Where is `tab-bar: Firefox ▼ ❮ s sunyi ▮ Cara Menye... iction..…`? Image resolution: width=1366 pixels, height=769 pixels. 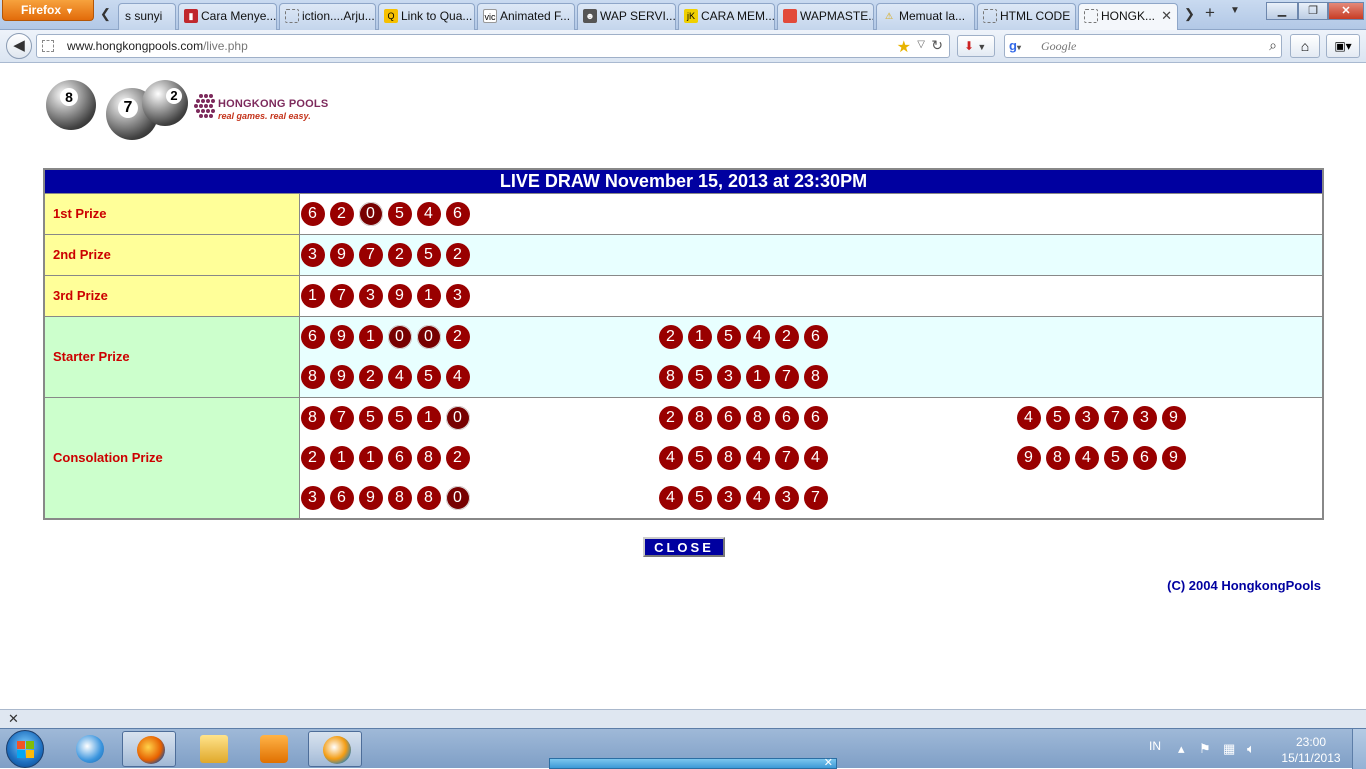
tab-bar: Firefox ▼ ❮ s sunyi ▮ Cara Menye... iction..… is located at coordinates (683, 15).